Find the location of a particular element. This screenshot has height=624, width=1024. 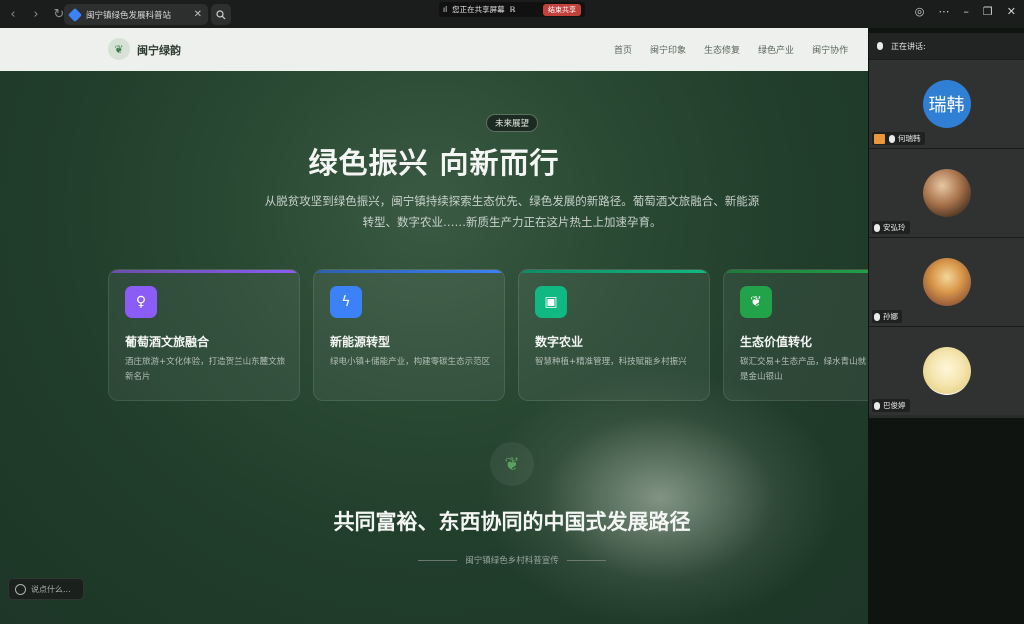

avatar: 瑞韩 is located at coordinates (946, 104).